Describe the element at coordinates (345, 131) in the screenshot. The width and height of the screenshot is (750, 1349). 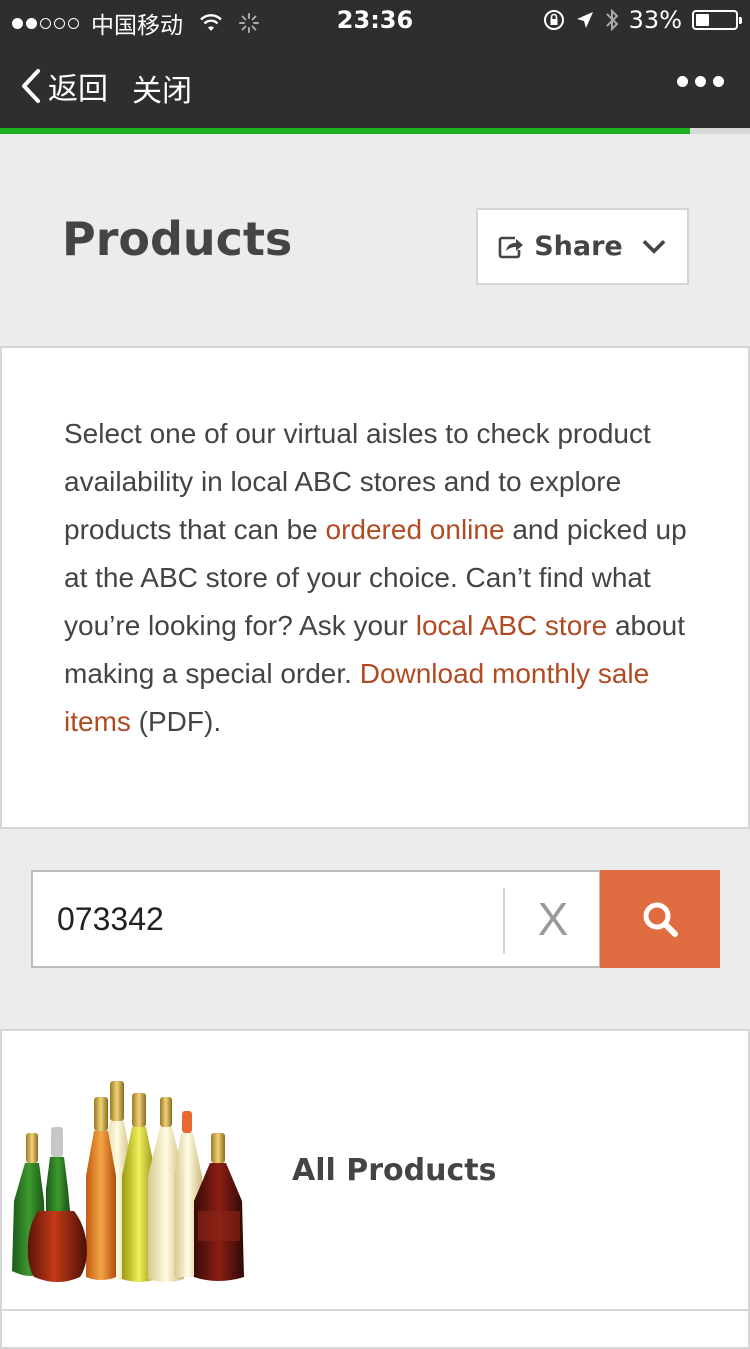
I see `page-load-progress-fill` at that location.